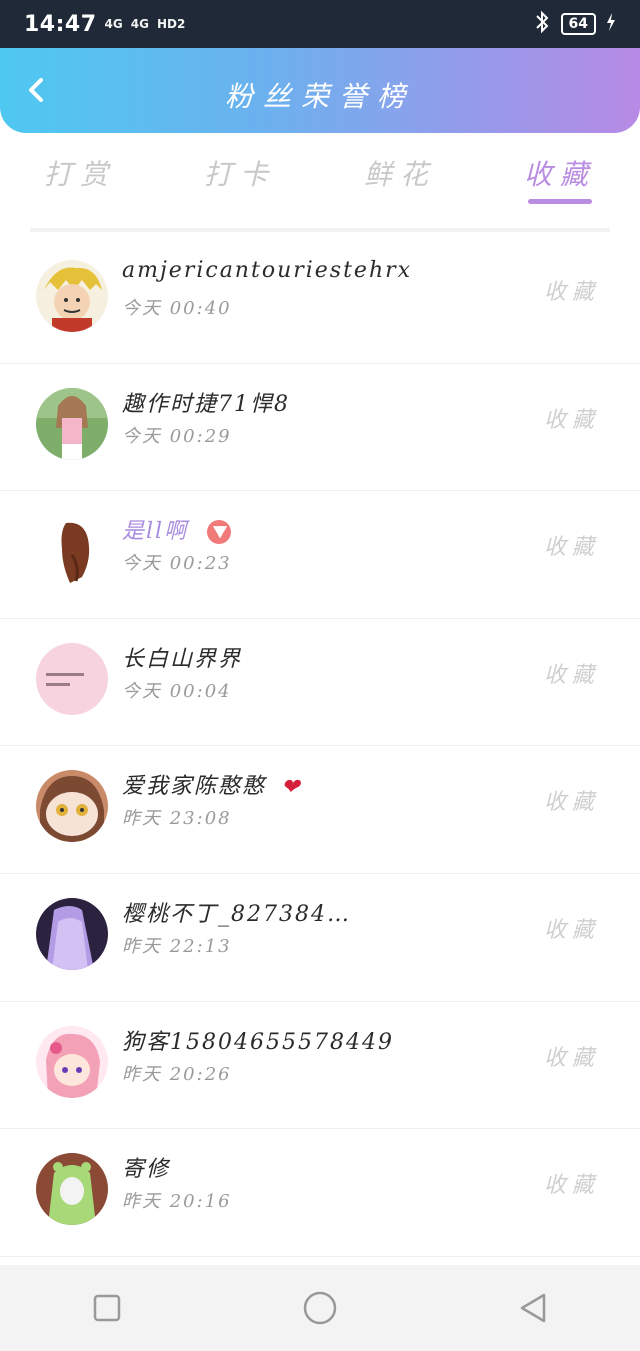 The height and width of the screenshot is (1351, 640). Describe the element at coordinates (319, 96) in the screenshot. I see `page-title: 粉丝荣誉榜` at that location.